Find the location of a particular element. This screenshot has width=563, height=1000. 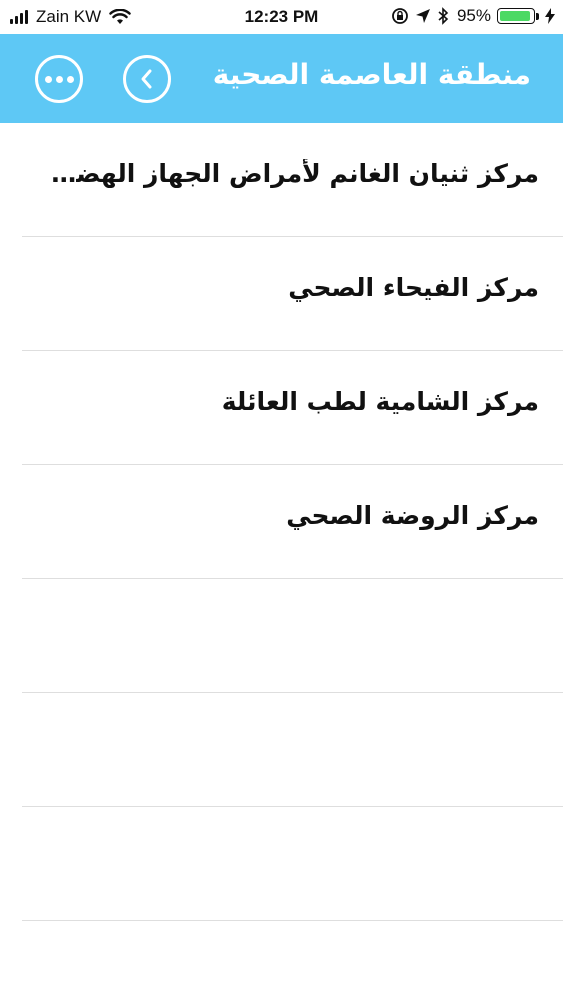

list-item: مركز الروضة الصحي is located at coordinates (281, 522).